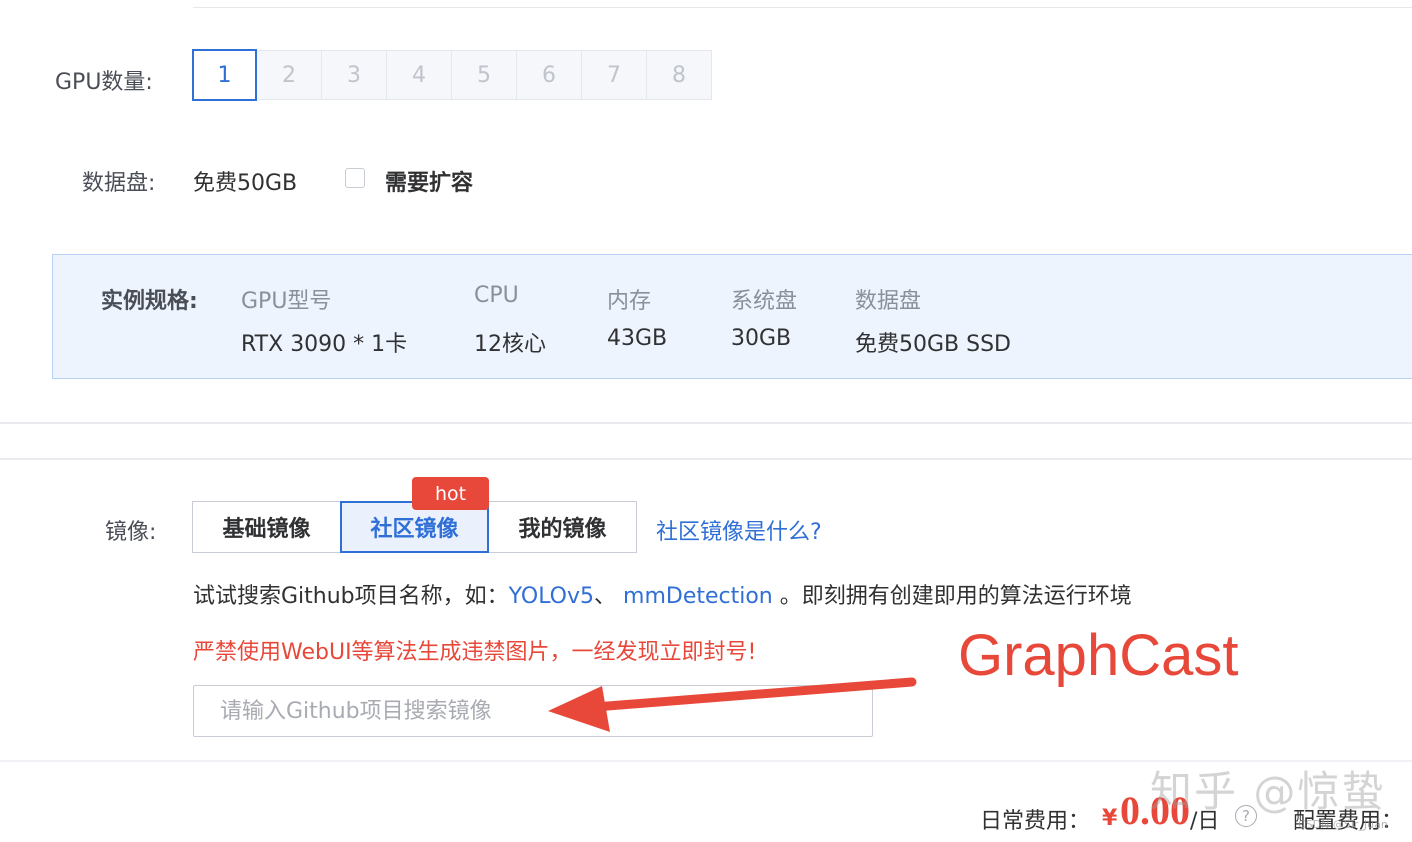 This screenshot has height=842, width=1412. I want to click on top-divider, so click(802, 7).